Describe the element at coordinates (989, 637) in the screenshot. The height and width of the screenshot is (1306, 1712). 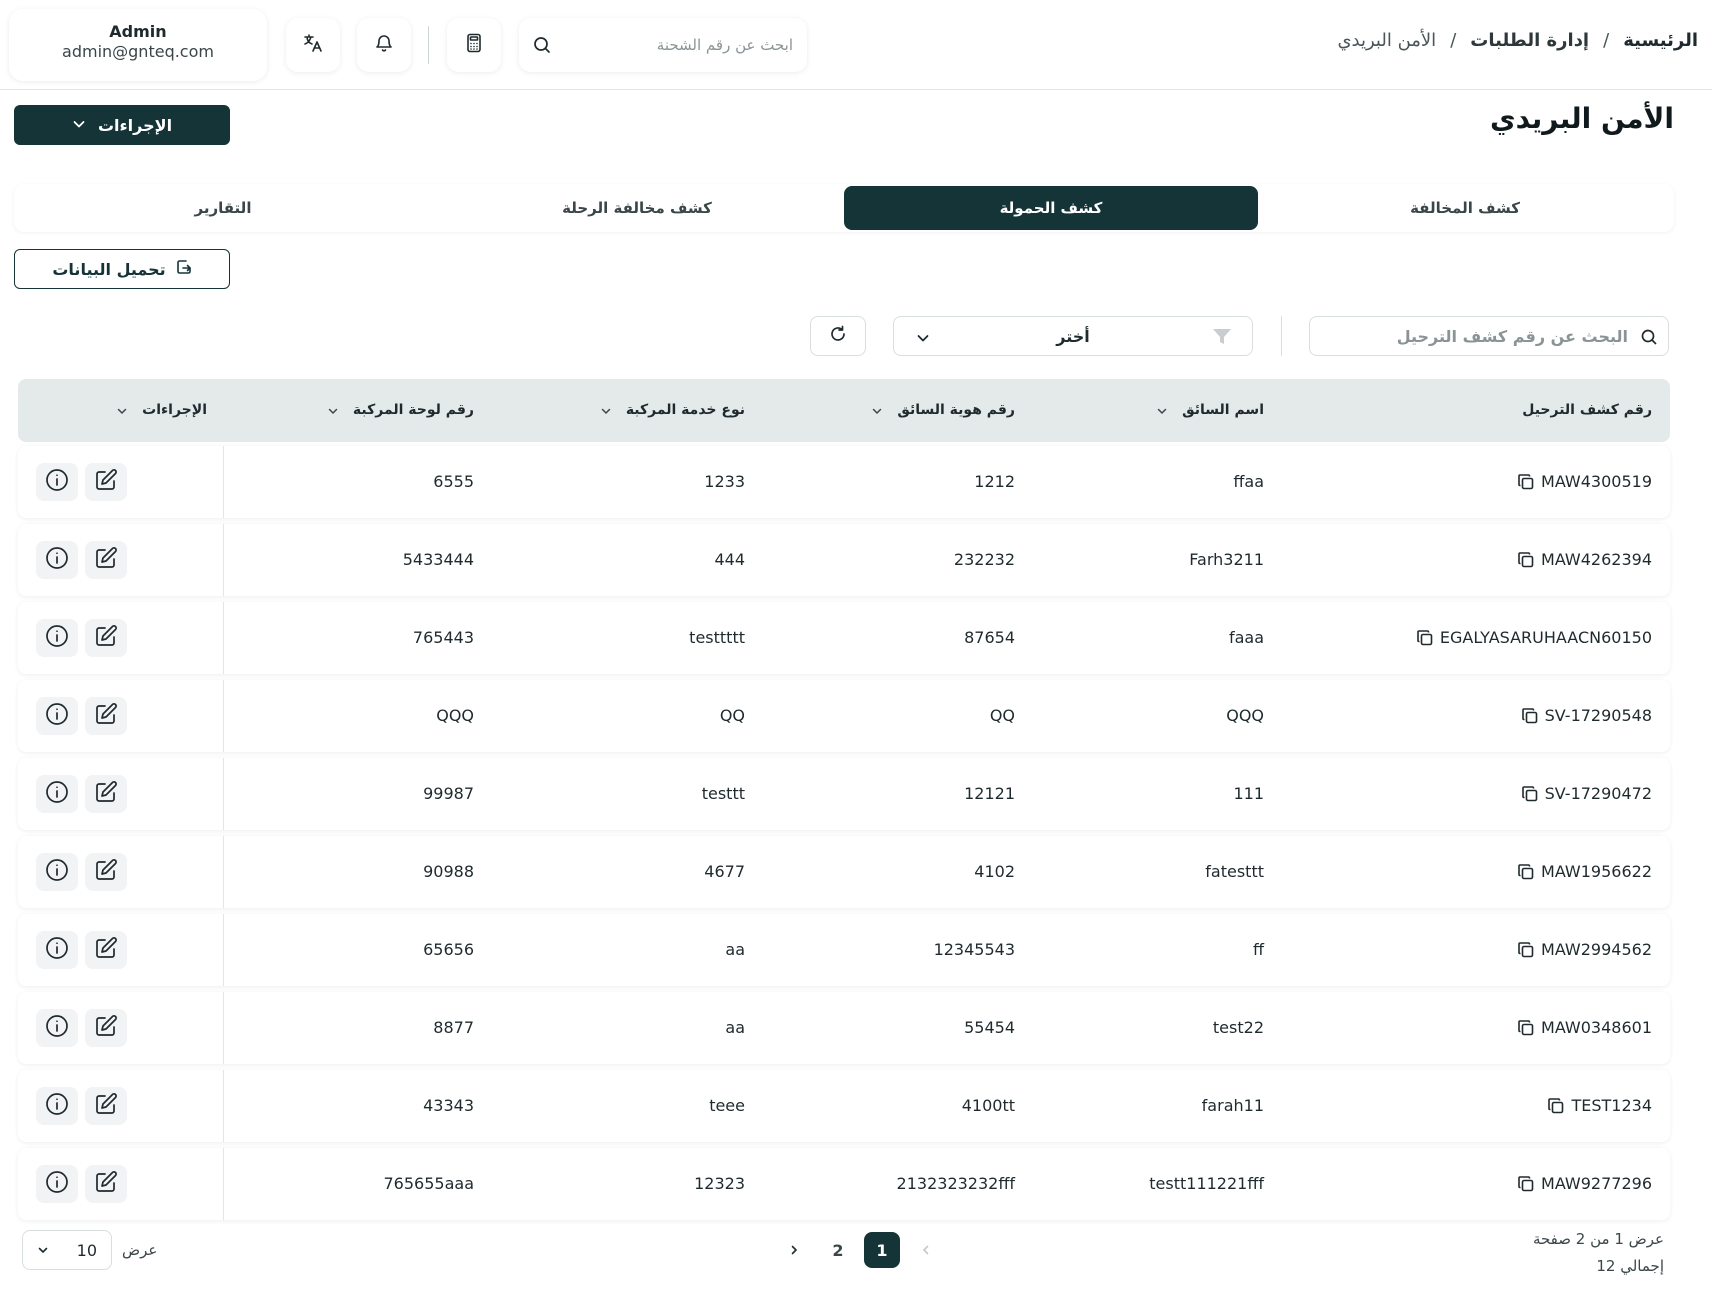
I see `driver-id-cell: 87654` at that location.